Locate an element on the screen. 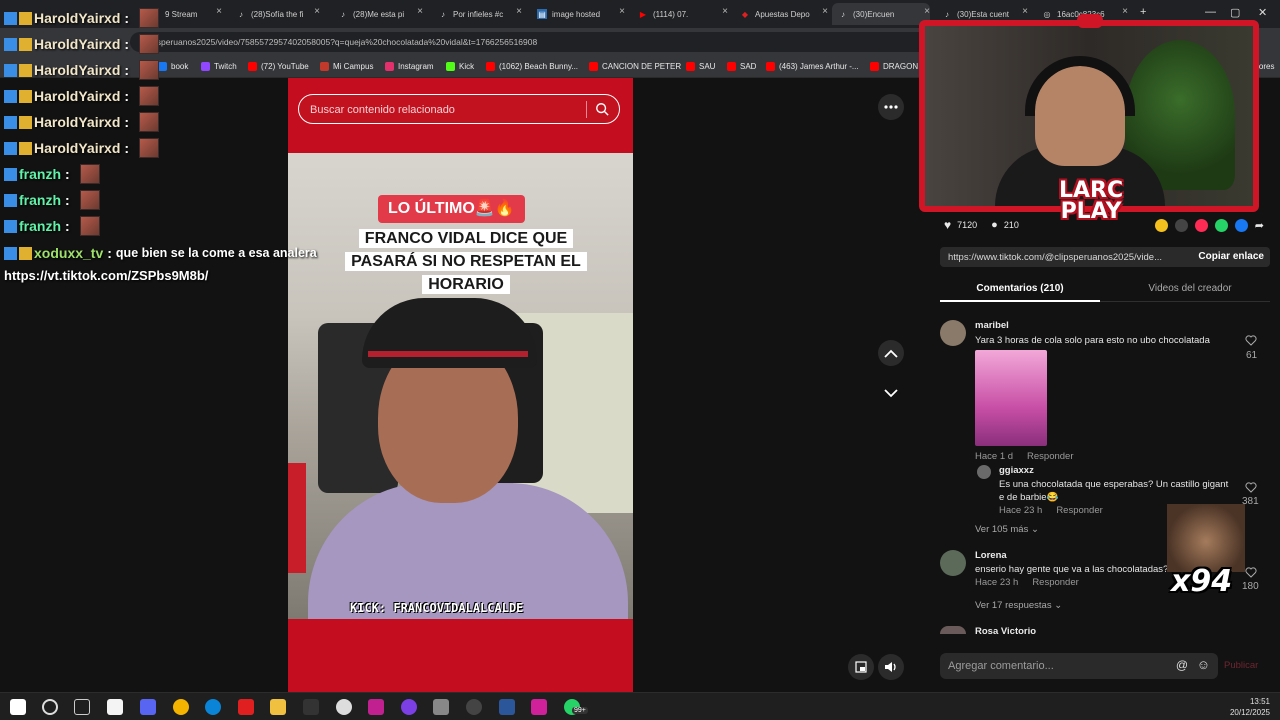 The width and height of the screenshot is (1280, 720). comment-like-count: 61 is located at coordinates (1252, 355).